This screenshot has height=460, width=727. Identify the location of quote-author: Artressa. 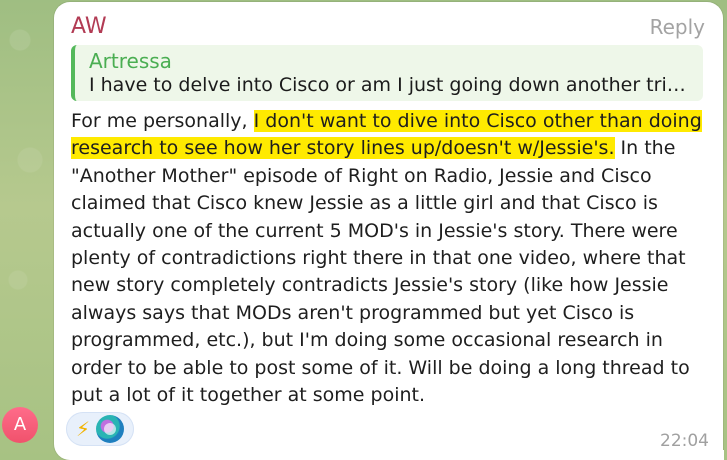
(130, 61).